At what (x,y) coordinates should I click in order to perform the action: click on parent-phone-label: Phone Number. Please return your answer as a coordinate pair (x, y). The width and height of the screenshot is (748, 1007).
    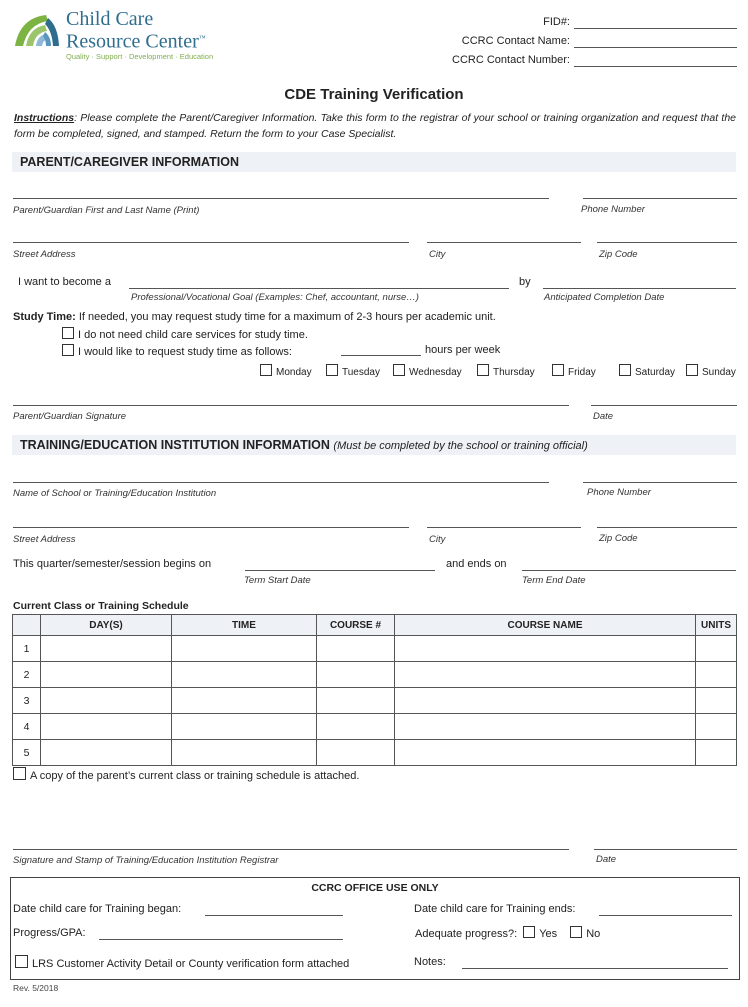
    Looking at the image, I should click on (613, 209).